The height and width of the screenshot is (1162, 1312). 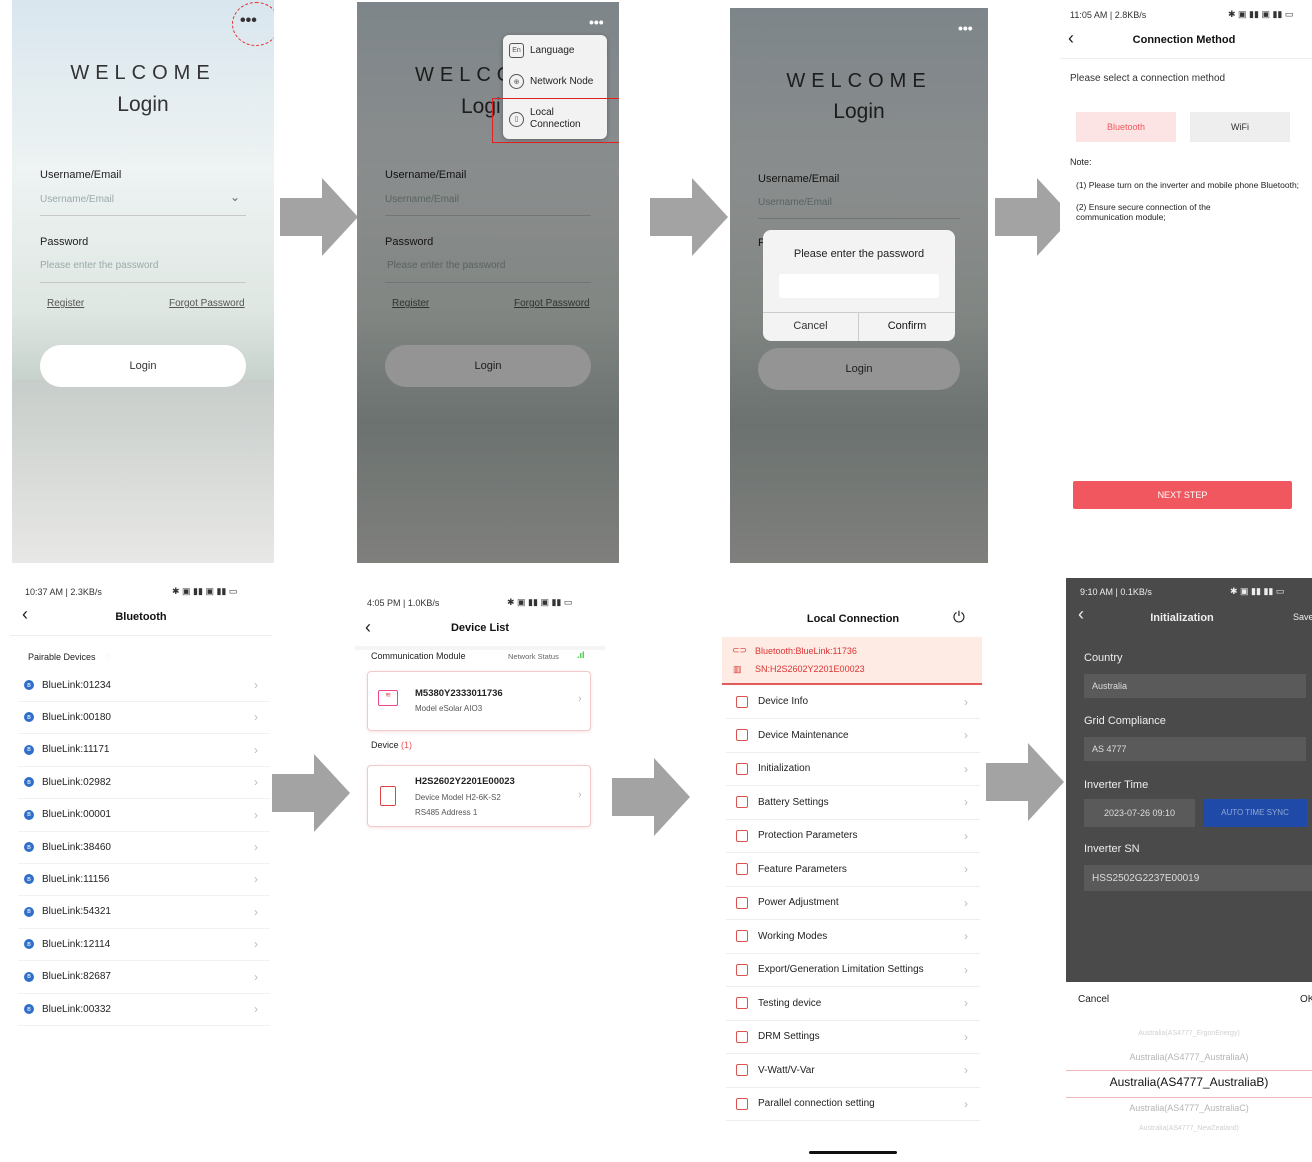 What do you see at coordinates (853, 769) in the screenshot?
I see `menu-item: Initialization ›` at bounding box center [853, 769].